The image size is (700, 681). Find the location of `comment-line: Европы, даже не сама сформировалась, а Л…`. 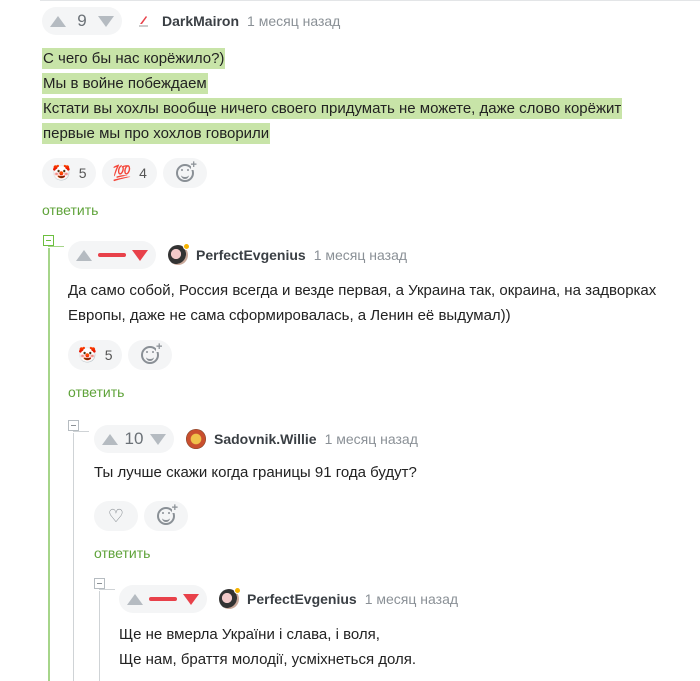

comment-line: Европы, даже не сама сформировалась, а Л… is located at coordinates (289, 315).